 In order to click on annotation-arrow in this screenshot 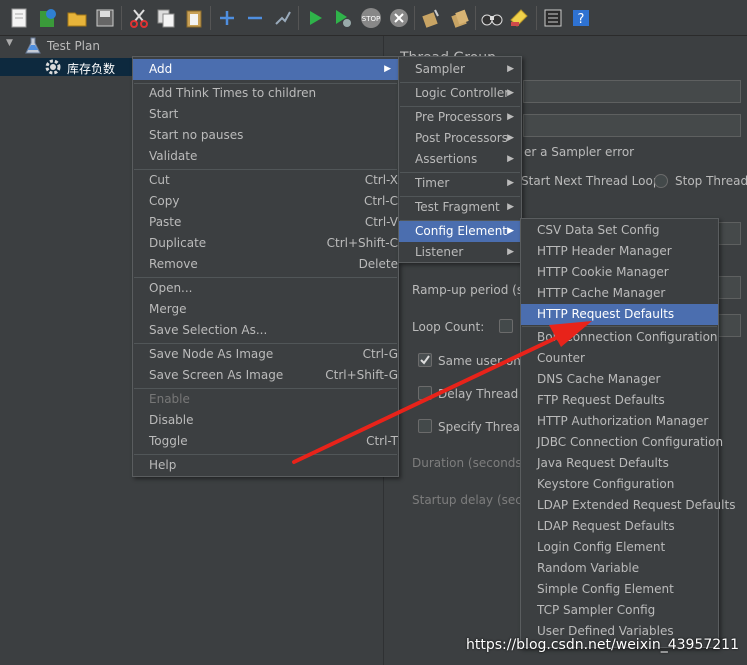, I will do `click(442, 392)`.